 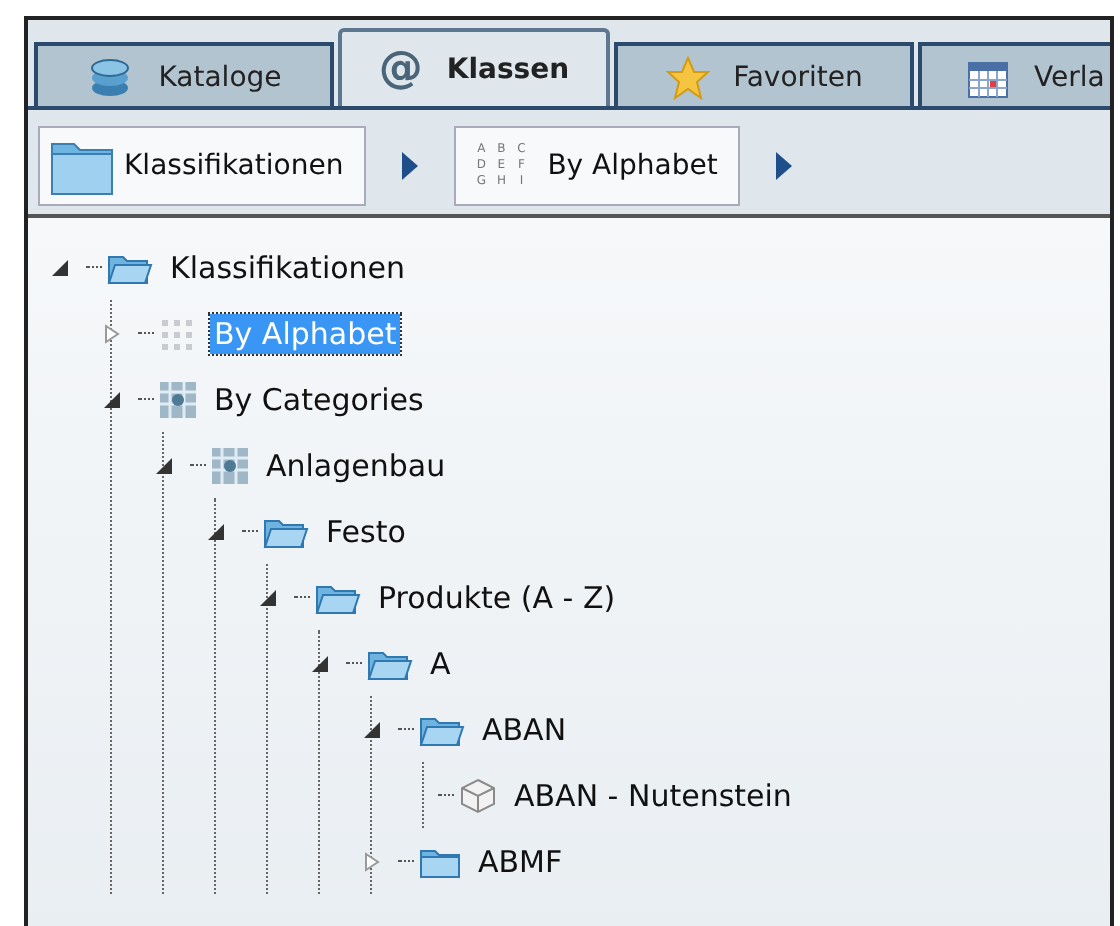 I want to click on calendar-icon, so click(x=988, y=78).